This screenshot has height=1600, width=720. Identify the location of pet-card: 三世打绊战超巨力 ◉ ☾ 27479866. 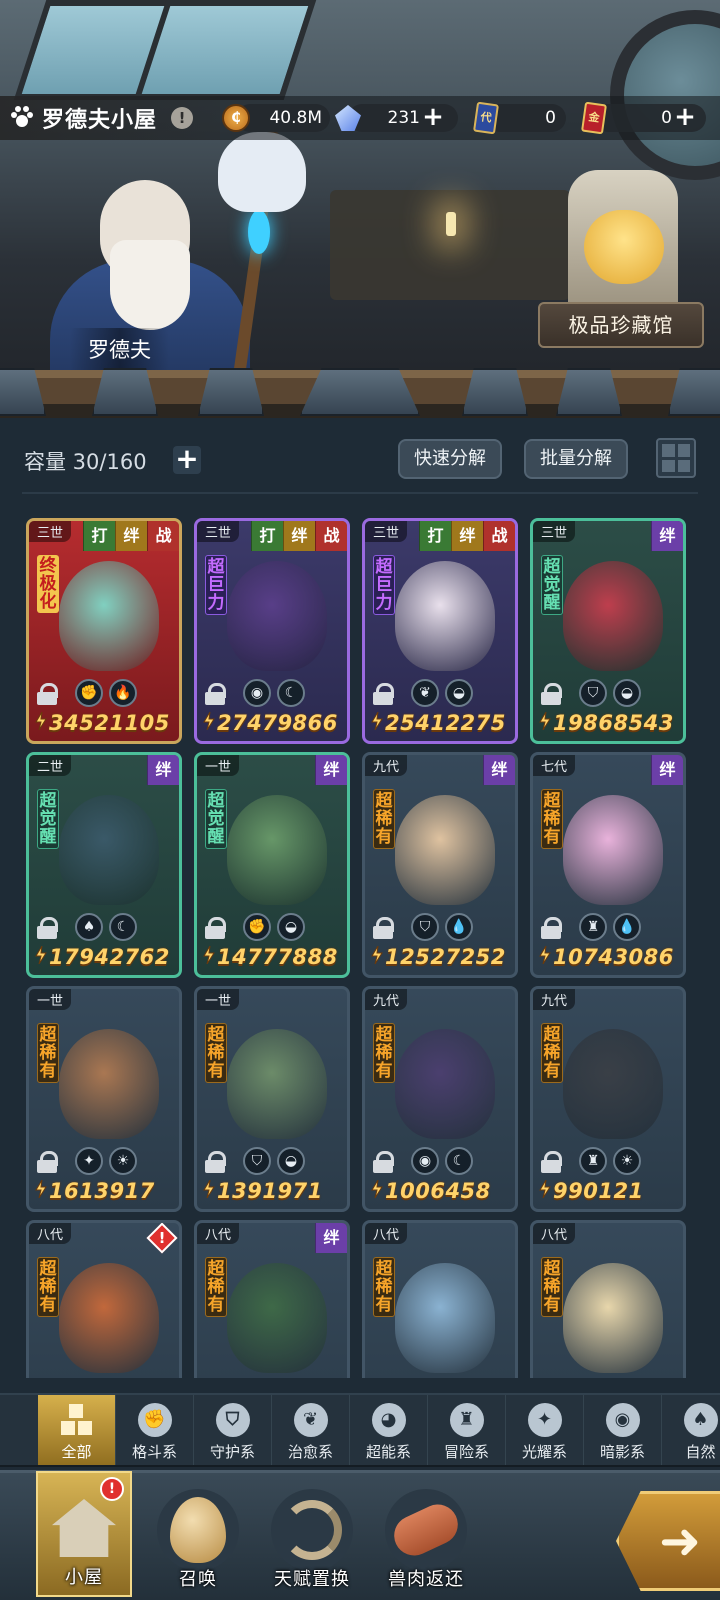
(272, 631).